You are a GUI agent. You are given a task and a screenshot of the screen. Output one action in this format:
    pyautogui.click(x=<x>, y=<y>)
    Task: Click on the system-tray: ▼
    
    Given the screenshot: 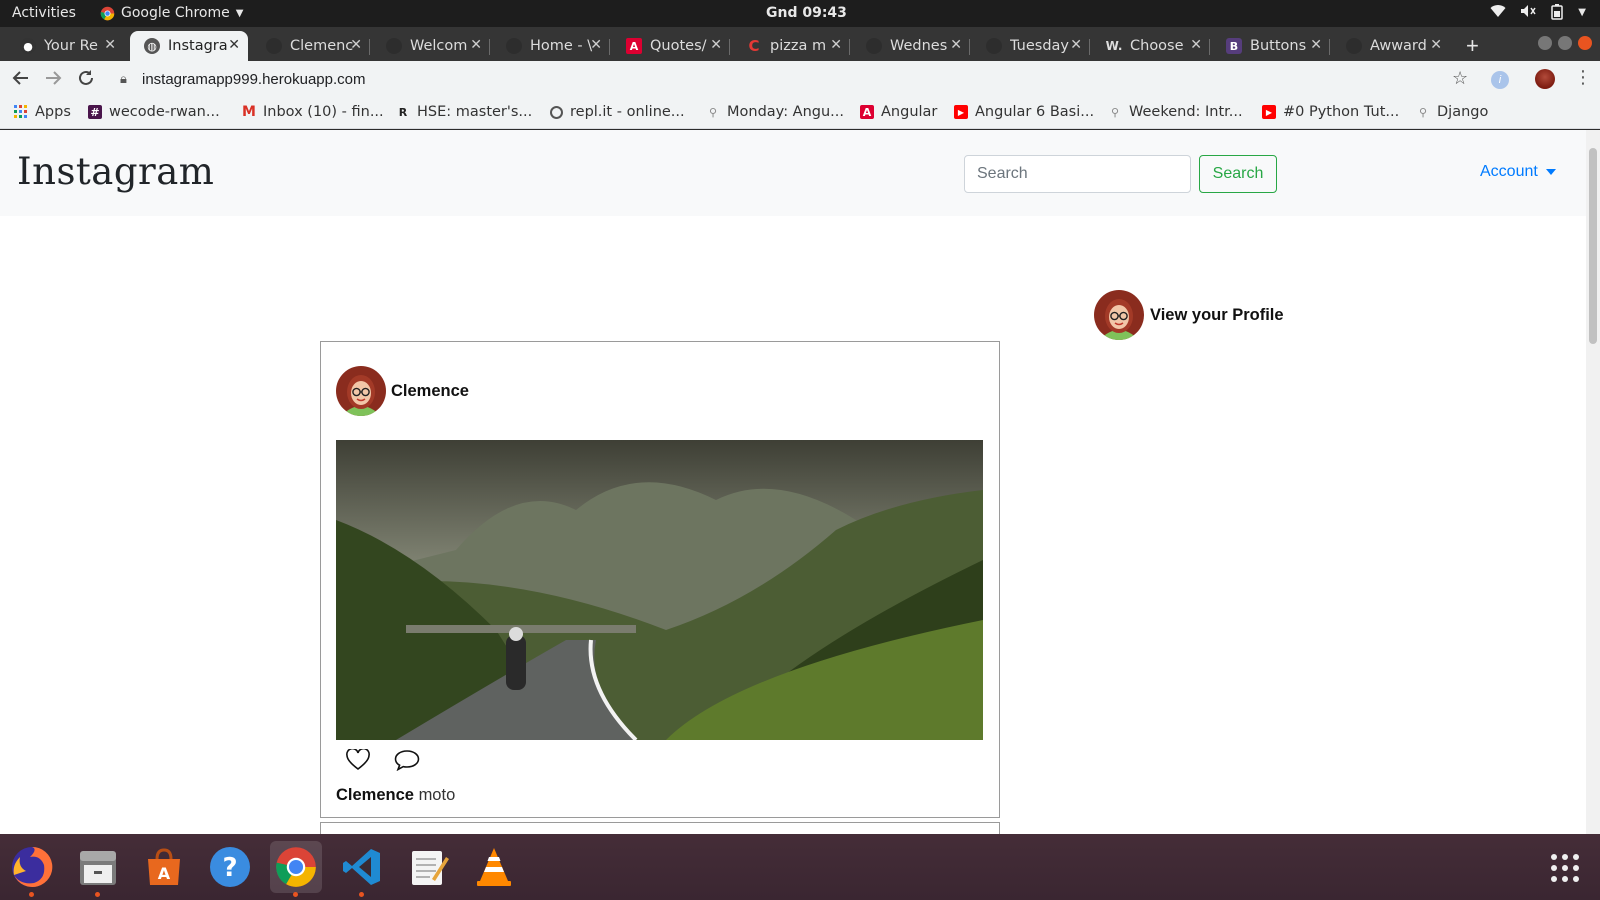 What is the action you would take?
    pyautogui.click(x=1538, y=14)
    